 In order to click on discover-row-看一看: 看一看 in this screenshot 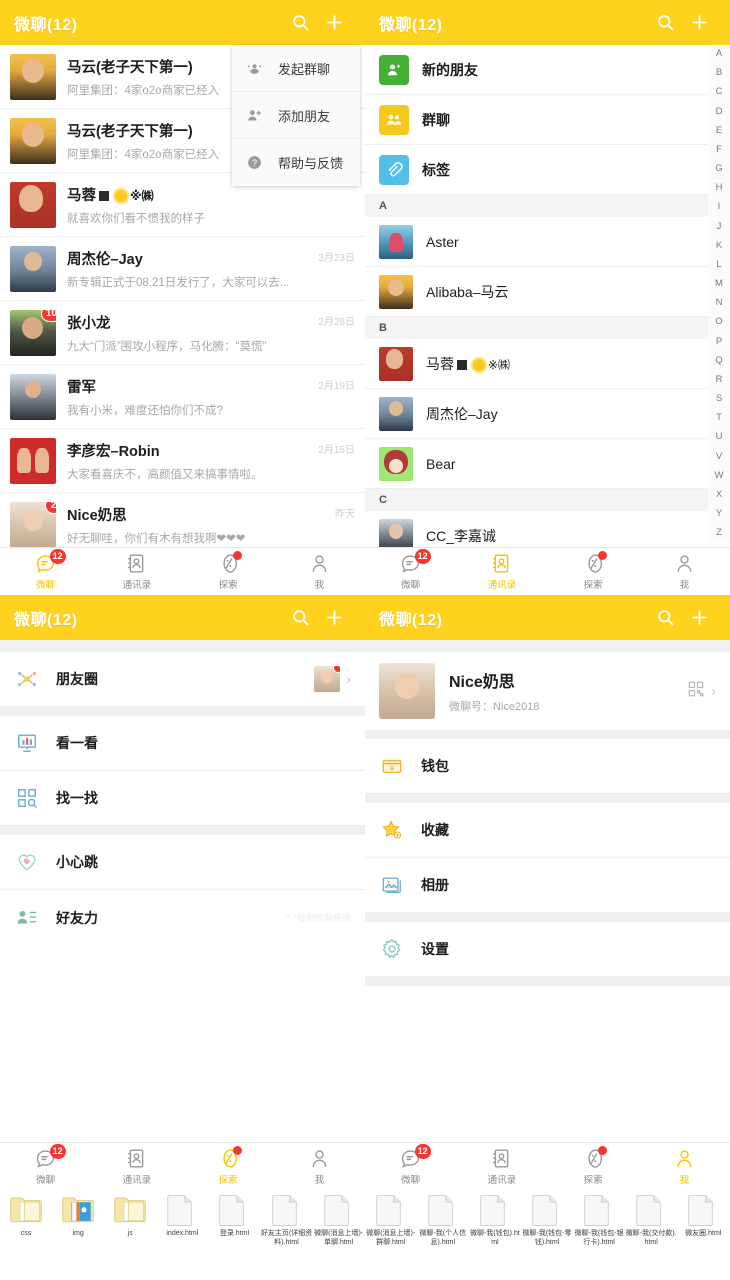, I will do `click(182, 743)`.